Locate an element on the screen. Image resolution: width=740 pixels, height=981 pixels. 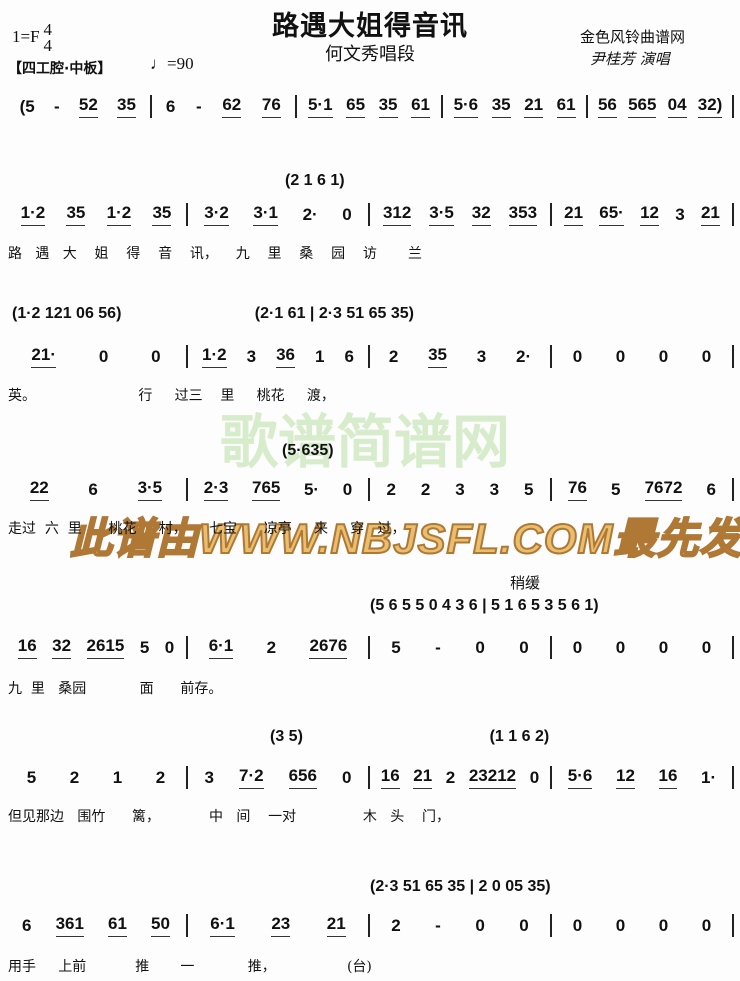
note-group: 56 is located at coordinates (607, 106).